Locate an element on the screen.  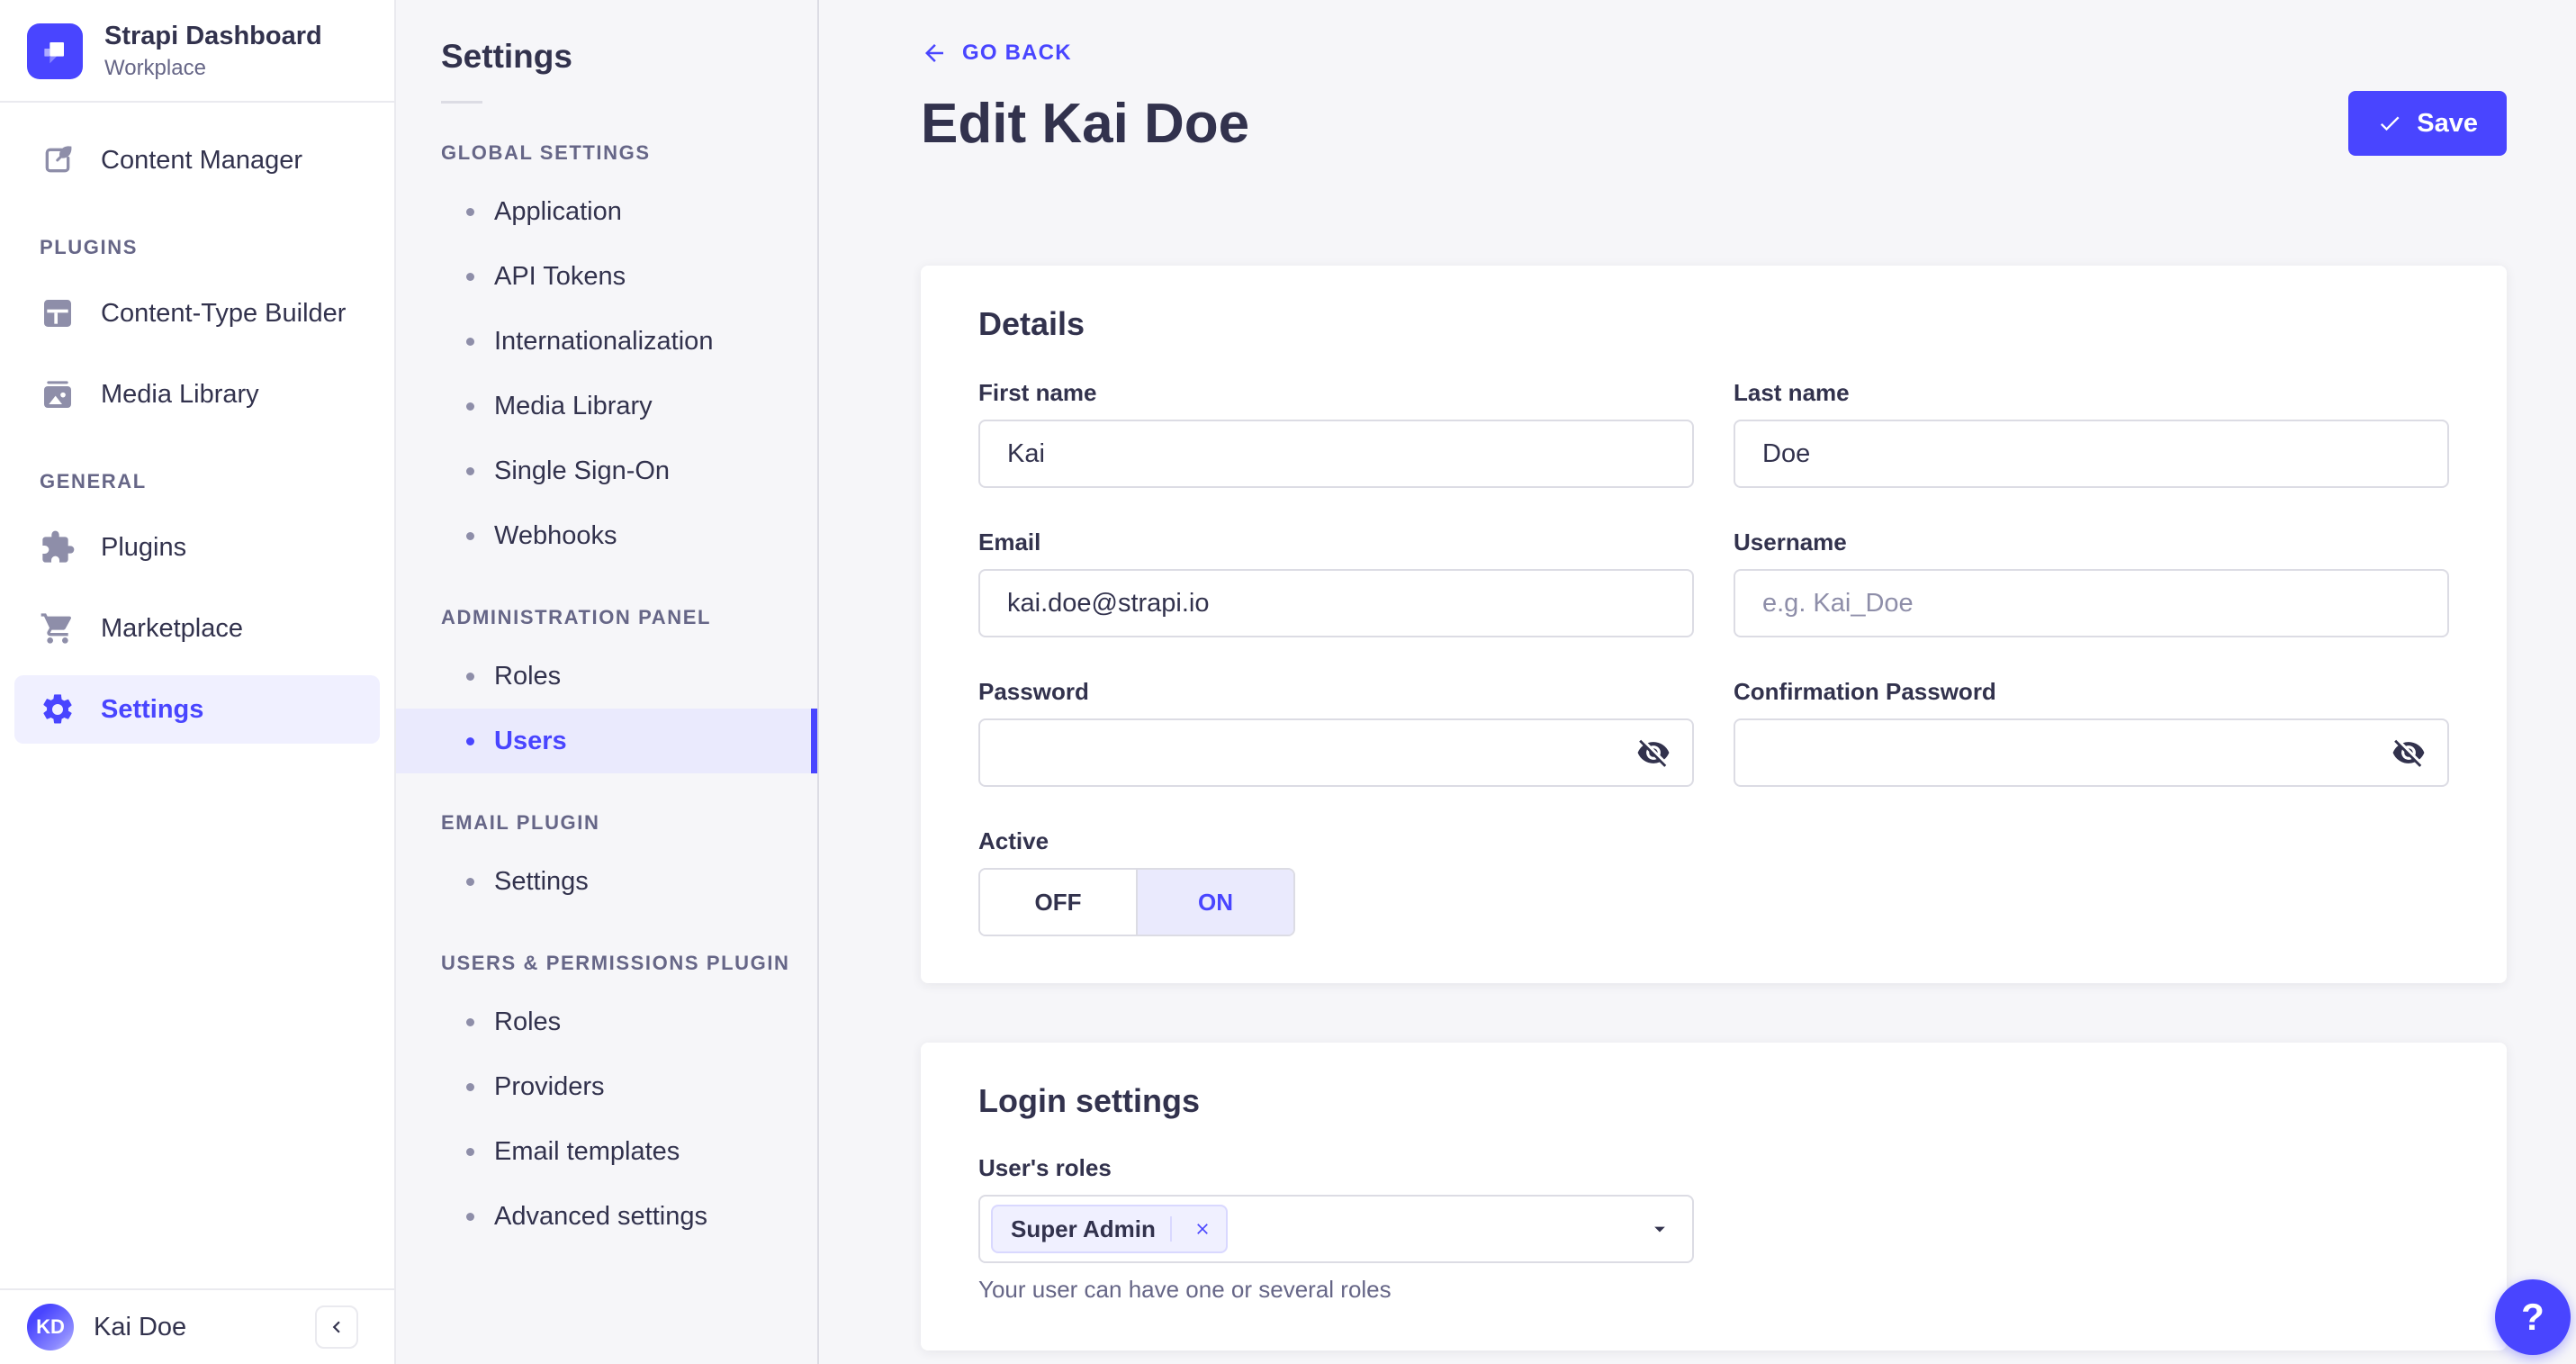
subnav-section-email-plugin: EMAIL PLUGIN Settings is located at coordinates (606, 862).